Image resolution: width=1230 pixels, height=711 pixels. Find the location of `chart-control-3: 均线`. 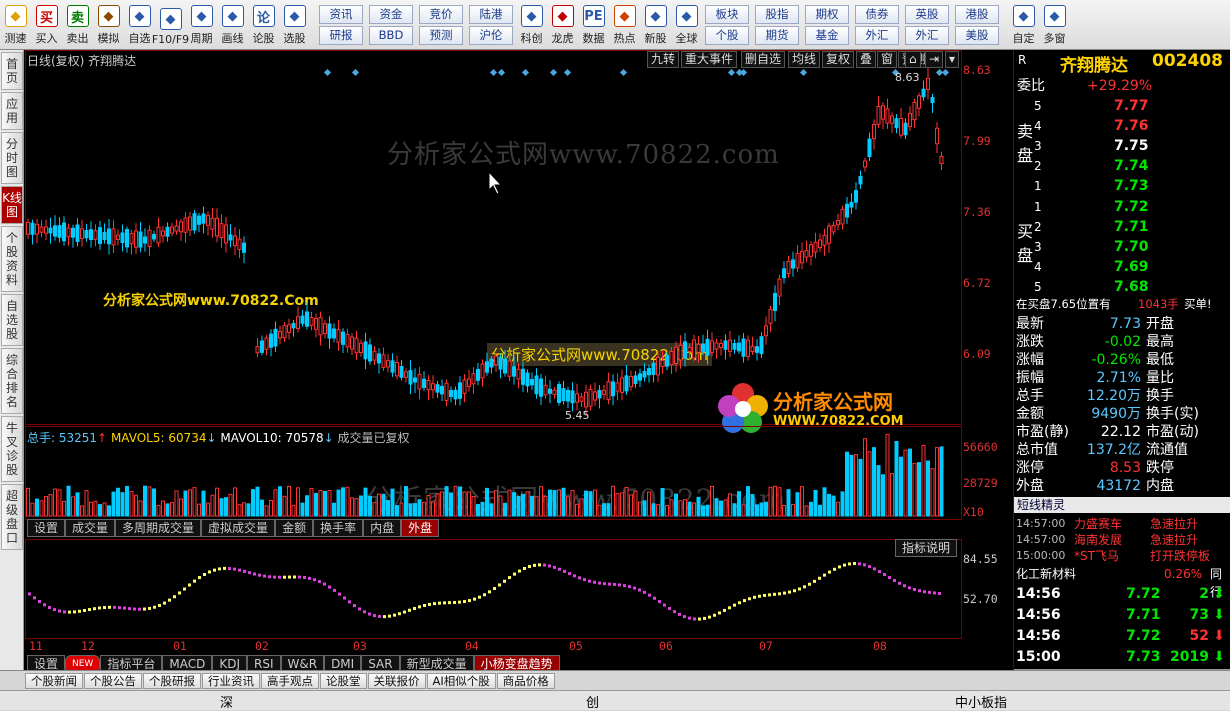

chart-control-3: 均线 is located at coordinates (804, 59).